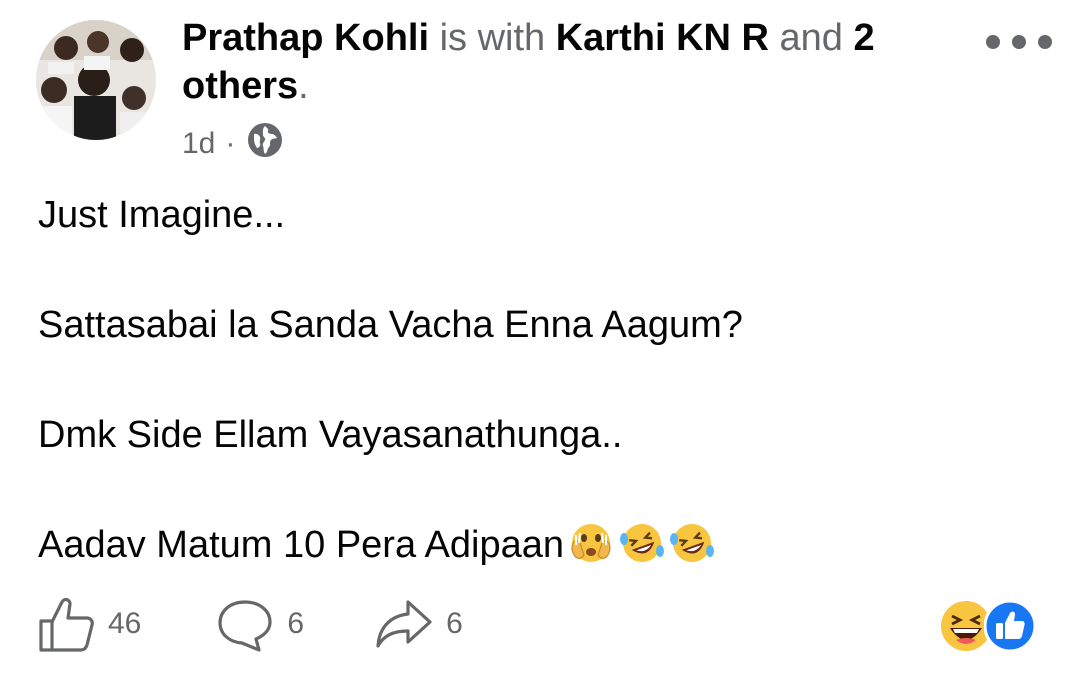 The width and height of the screenshot is (1080, 685). Describe the element at coordinates (296, 623) in the screenshot. I see `comment-count: 6` at that location.